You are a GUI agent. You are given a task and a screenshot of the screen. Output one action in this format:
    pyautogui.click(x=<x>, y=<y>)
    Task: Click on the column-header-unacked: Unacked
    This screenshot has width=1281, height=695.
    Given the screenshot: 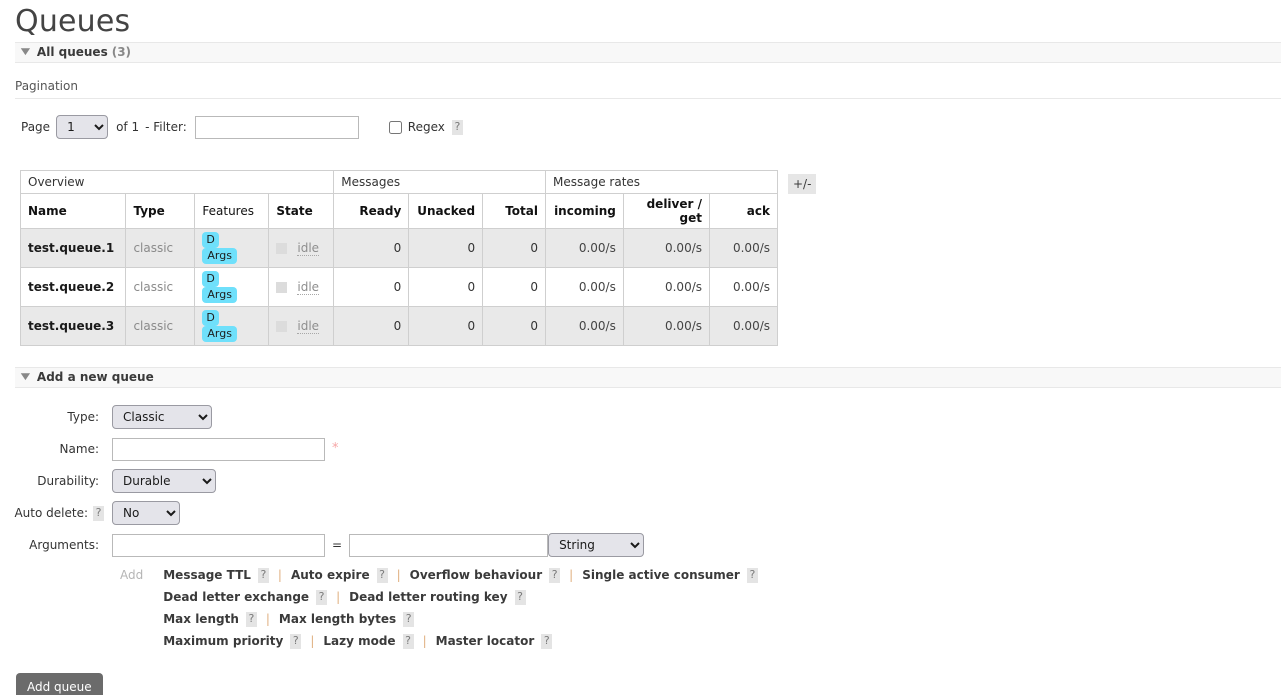 What is the action you would take?
    pyautogui.click(x=446, y=211)
    